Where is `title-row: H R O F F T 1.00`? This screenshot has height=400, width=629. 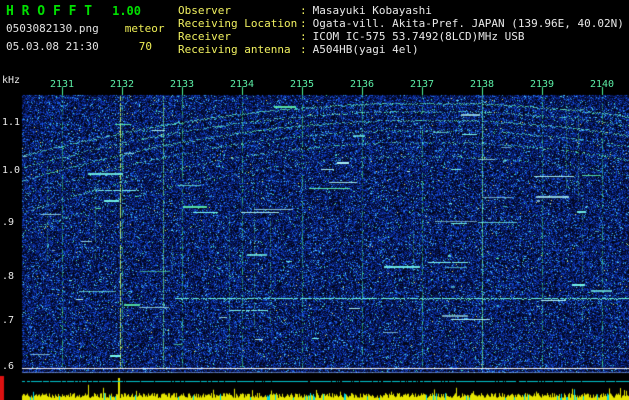
title-row: H R O F F T 1.00 is located at coordinates (85, 11).